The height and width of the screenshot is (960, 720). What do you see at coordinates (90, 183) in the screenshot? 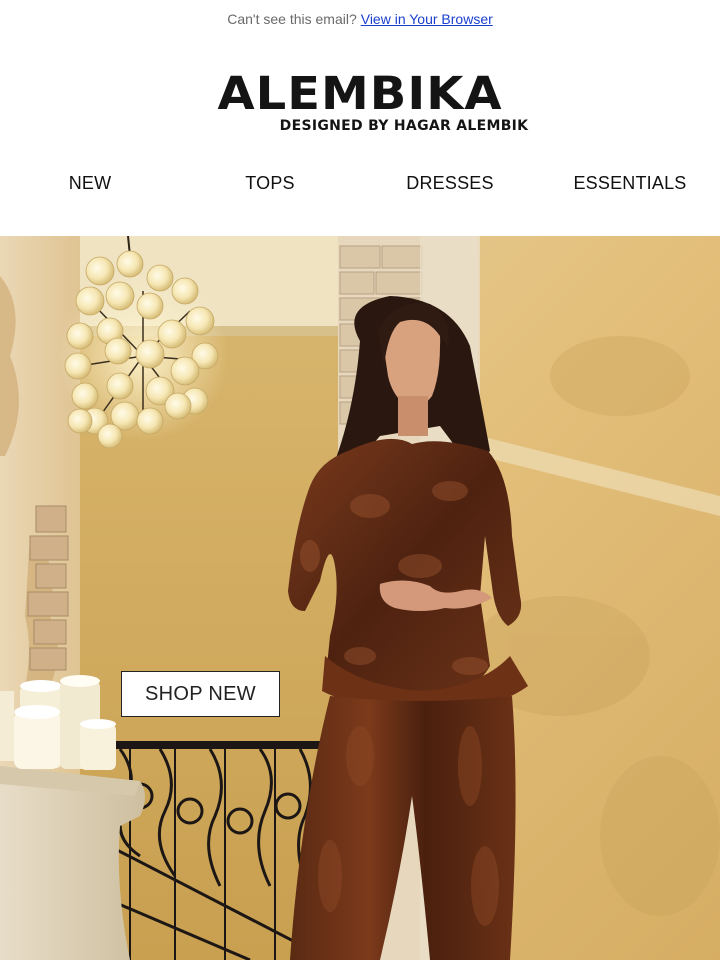
I see `nav-item-new: NEW` at bounding box center [90, 183].